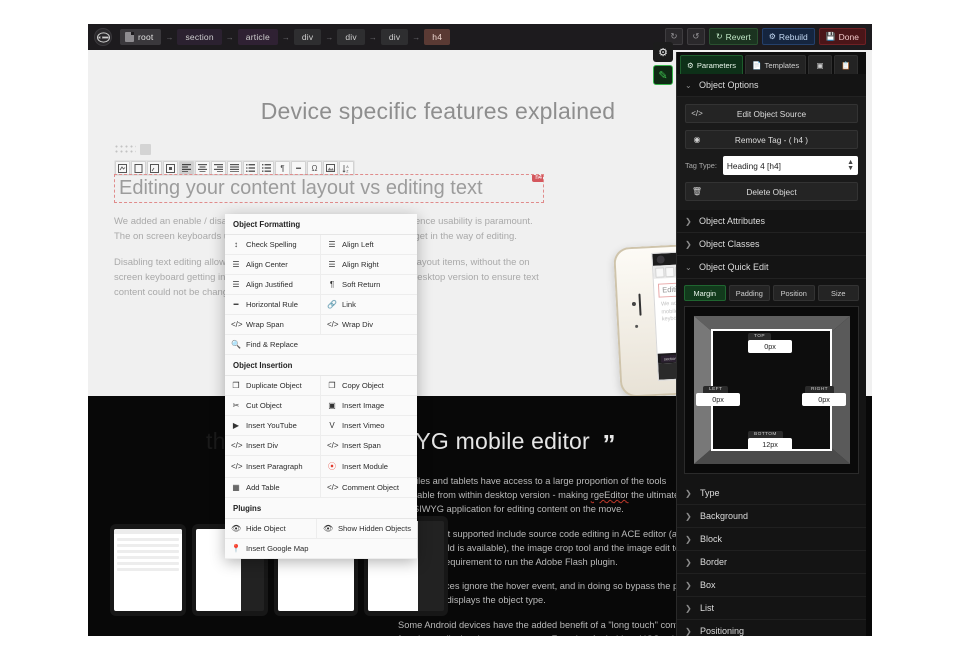  Describe the element at coordinates (842, 36) in the screenshot. I see `done-button: 💾 Done` at that location.